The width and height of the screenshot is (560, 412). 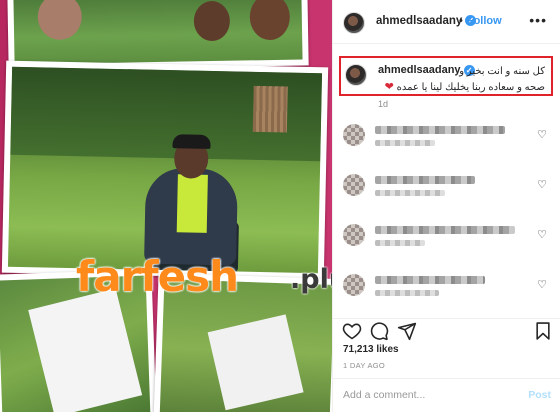 What do you see at coordinates (354, 23) in the screenshot?
I see `author-avatar` at bounding box center [354, 23].